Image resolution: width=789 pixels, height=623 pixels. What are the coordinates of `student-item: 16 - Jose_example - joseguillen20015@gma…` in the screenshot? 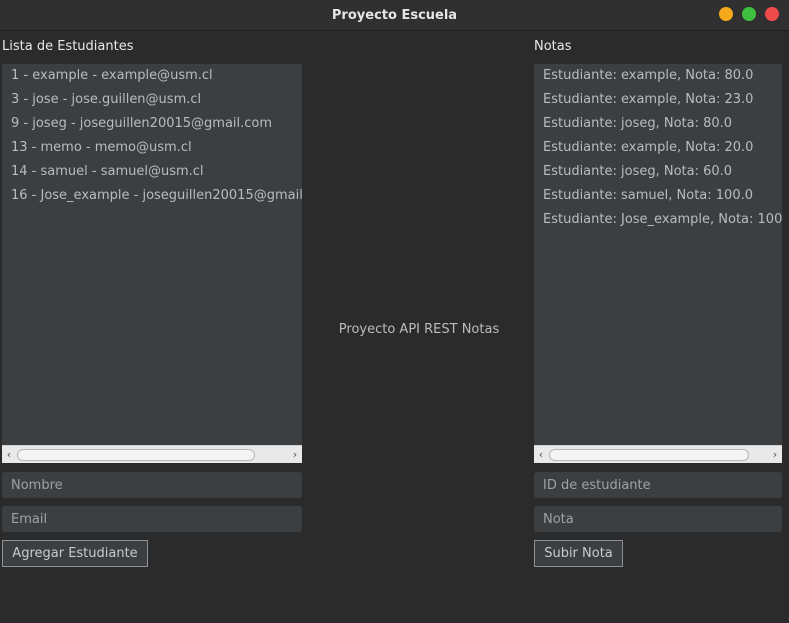 It's located at (152, 196).